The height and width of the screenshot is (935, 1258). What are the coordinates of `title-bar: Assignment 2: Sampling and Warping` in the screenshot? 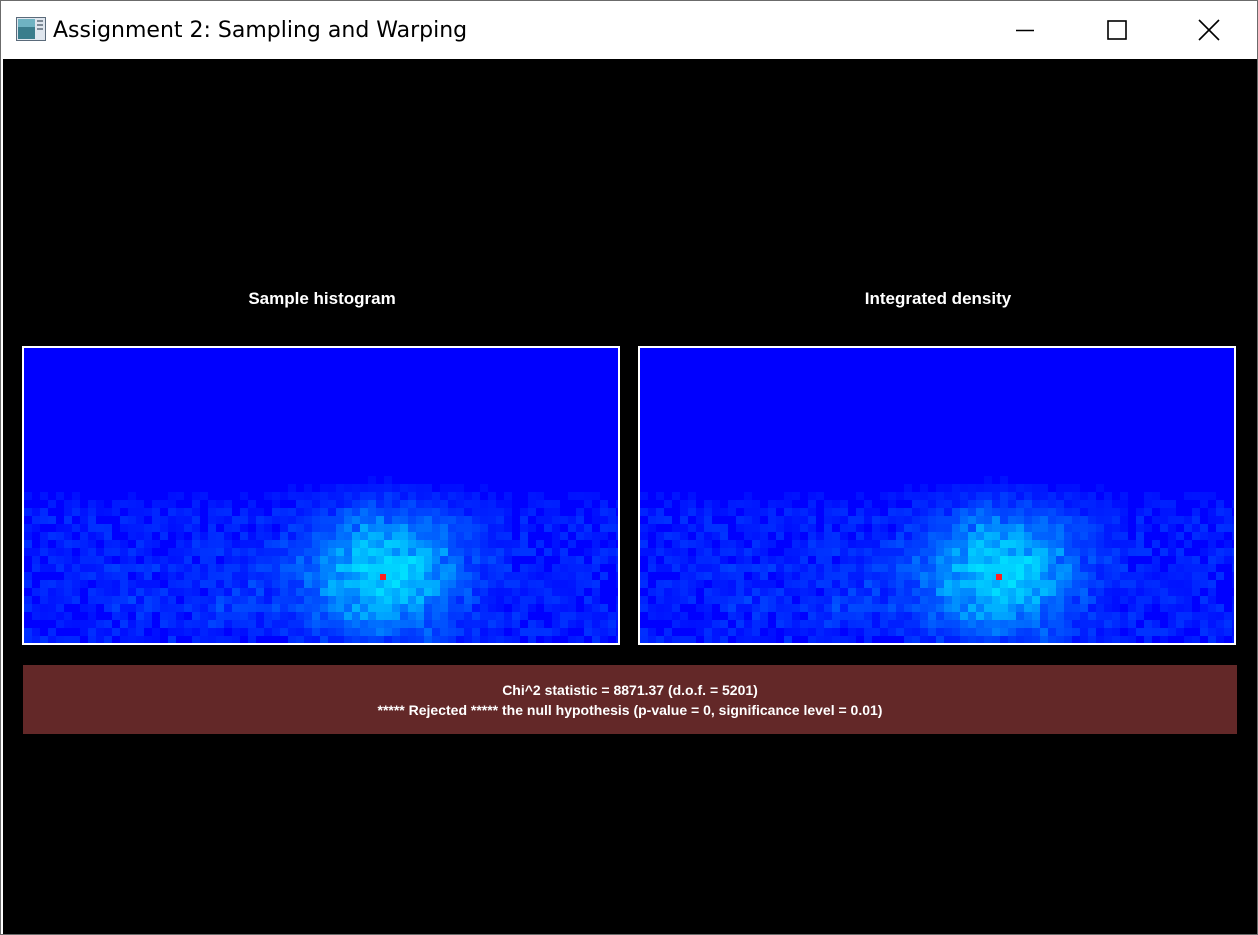 It's located at (629, 29).